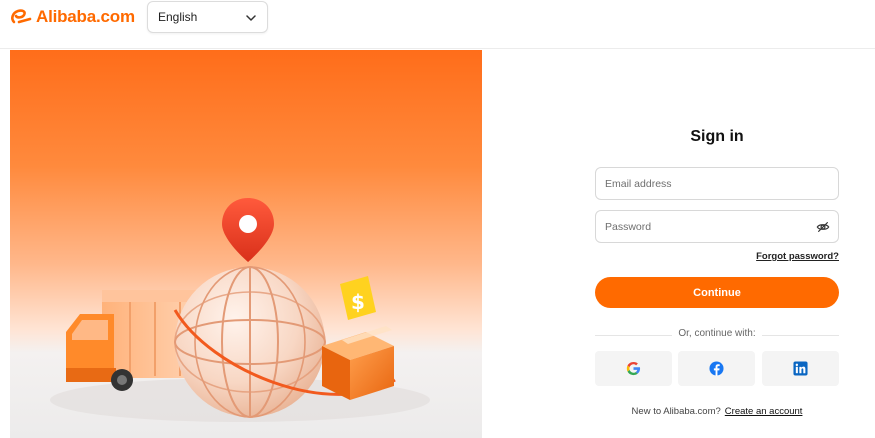 This screenshot has height=438, width=875. I want to click on signup-prompt: New to Alibaba.com? Create an account, so click(717, 411).